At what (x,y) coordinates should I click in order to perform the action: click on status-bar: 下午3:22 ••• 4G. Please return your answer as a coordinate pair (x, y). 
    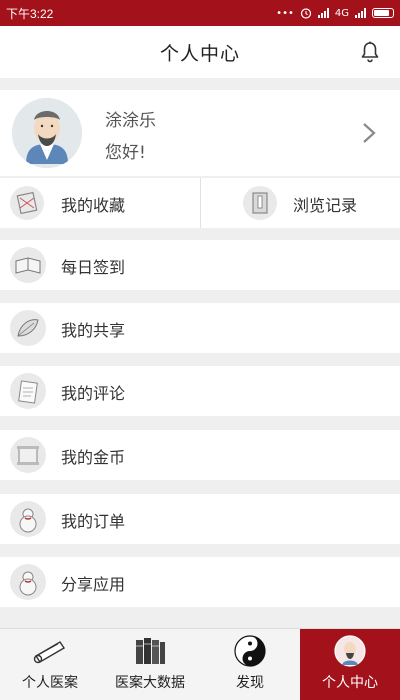
    Looking at the image, I should click on (200, 13).